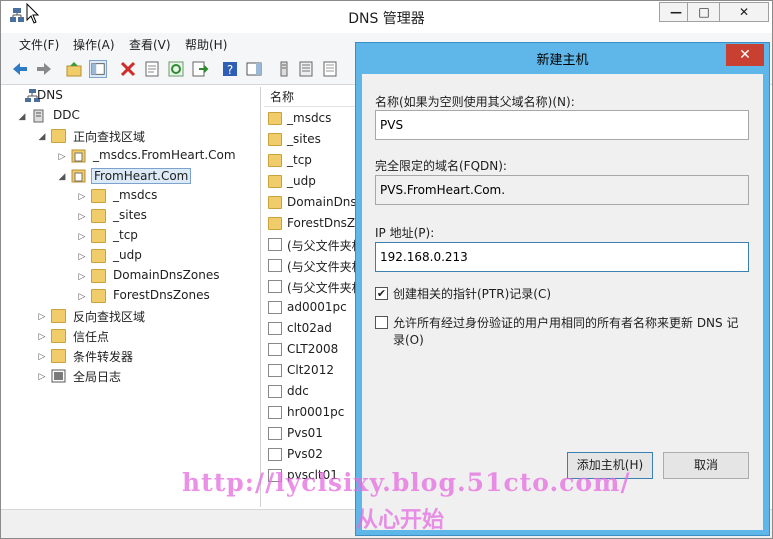  What do you see at coordinates (744, 12) in the screenshot?
I see `close-button: ✕` at bounding box center [744, 12].